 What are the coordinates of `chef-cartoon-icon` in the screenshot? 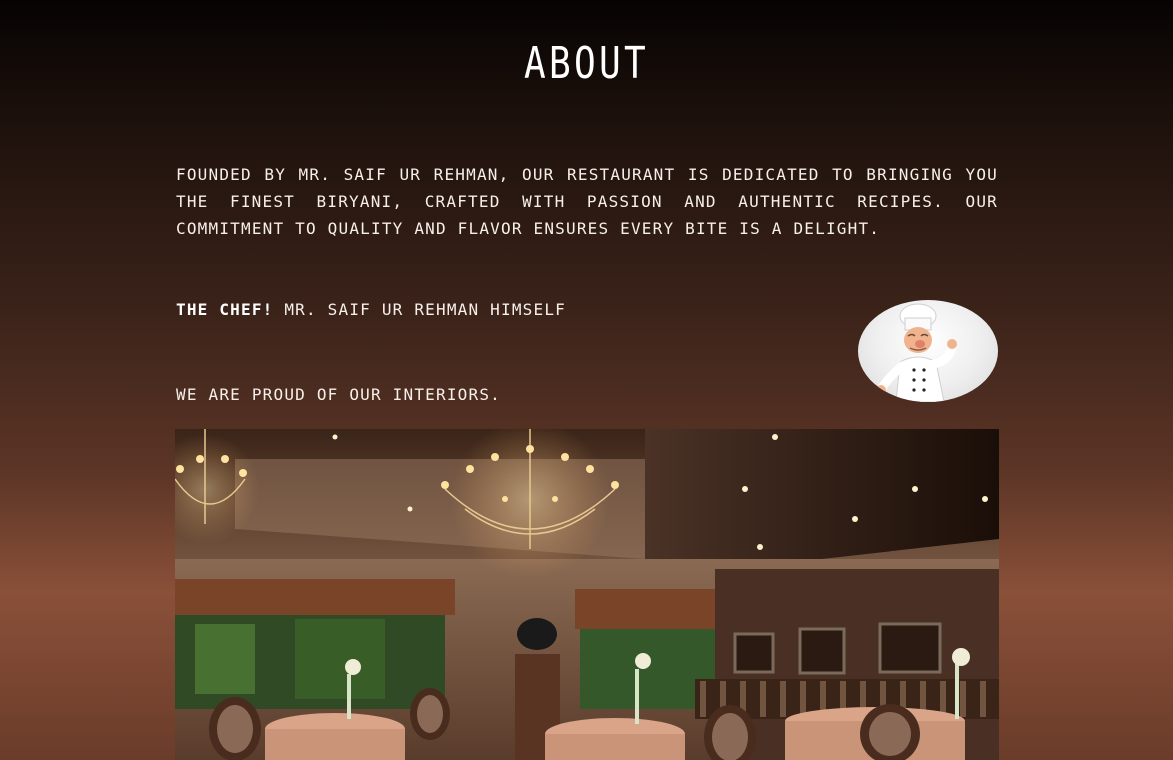 It's located at (916, 352).